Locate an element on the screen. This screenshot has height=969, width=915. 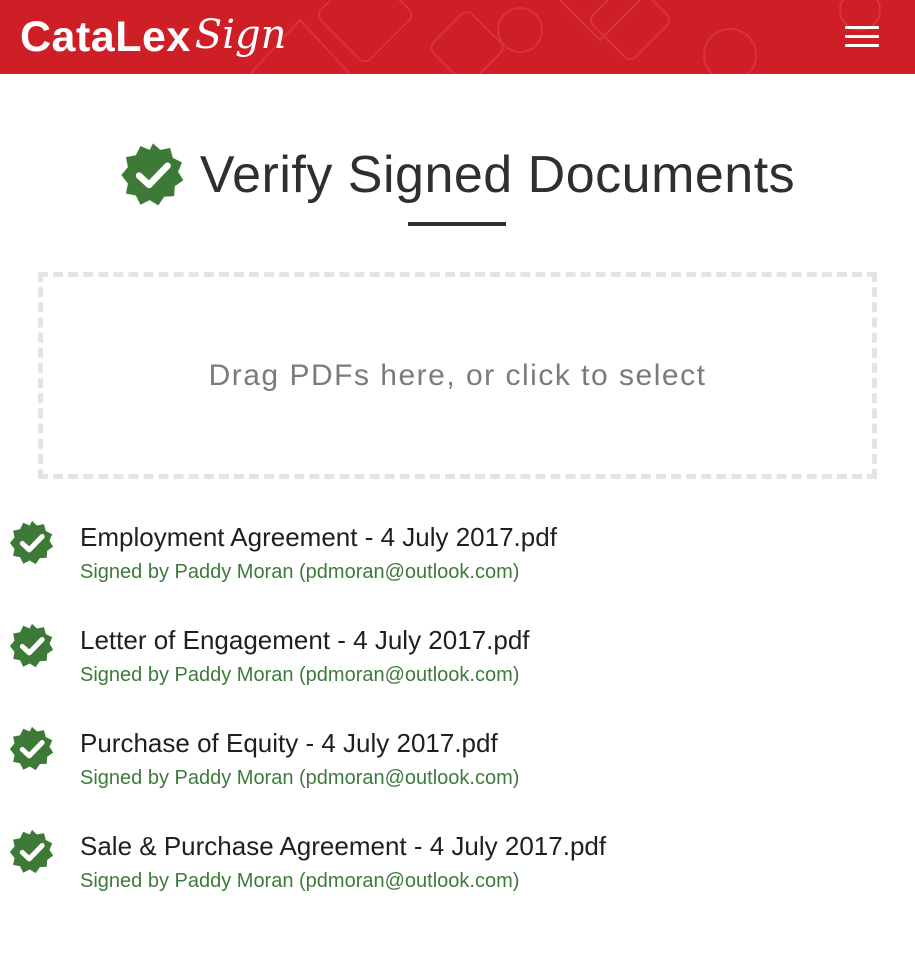
menu-bar-top is located at coordinates (862, 27).